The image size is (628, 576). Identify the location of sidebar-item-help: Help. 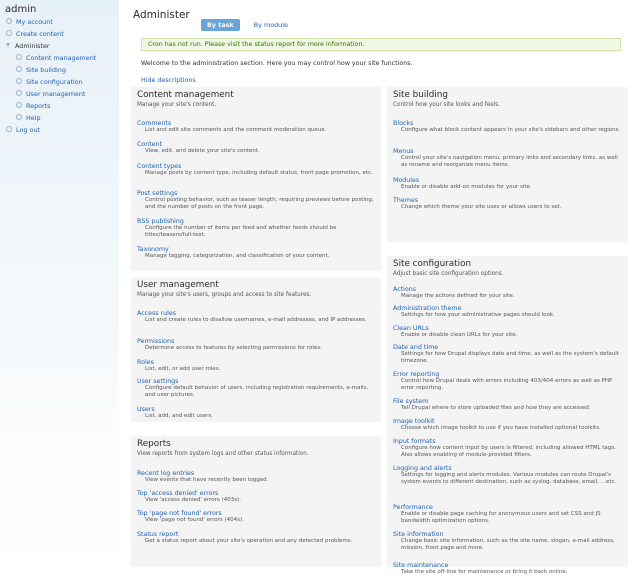
(28, 118).